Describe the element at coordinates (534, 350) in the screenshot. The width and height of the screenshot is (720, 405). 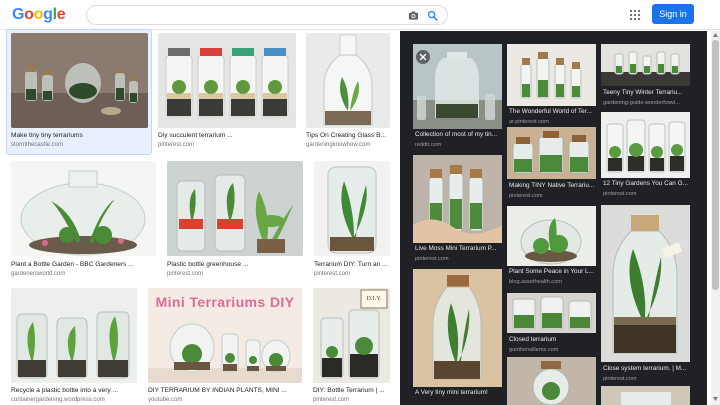
I see `panel-tile-source: guntherwillems.com` at that location.